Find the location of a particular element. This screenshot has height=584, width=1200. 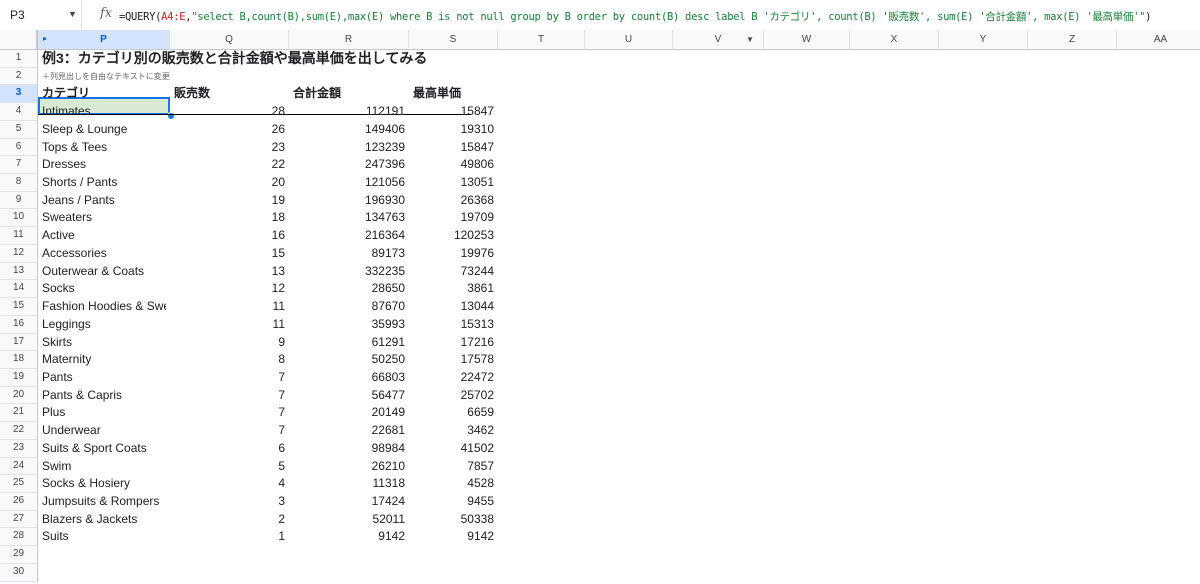

column-label-2: 合計金額 is located at coordinates (349, 94).